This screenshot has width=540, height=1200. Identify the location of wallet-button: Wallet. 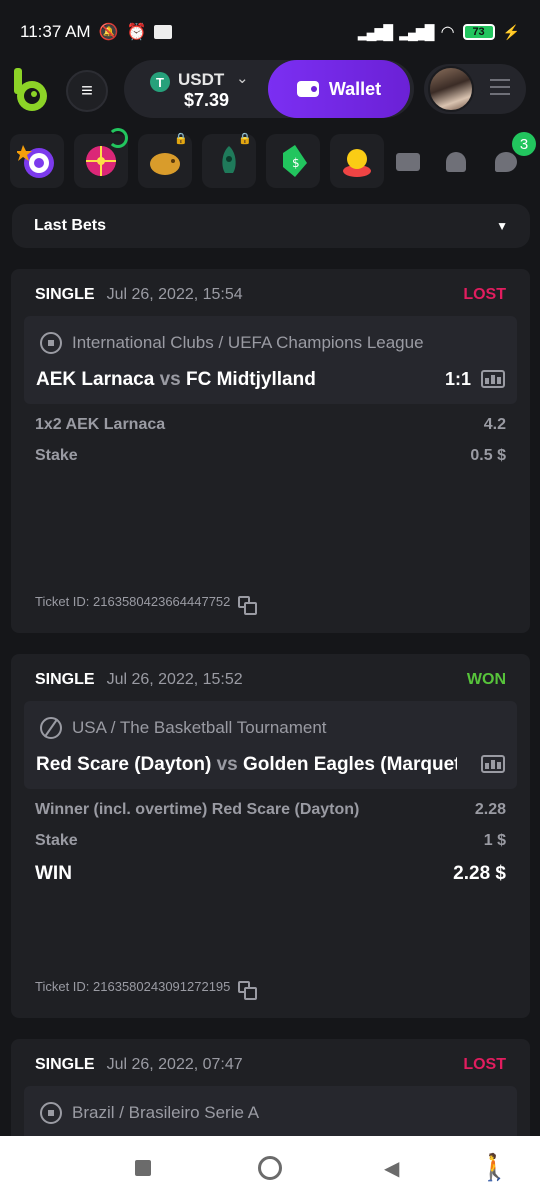
(339, 89).